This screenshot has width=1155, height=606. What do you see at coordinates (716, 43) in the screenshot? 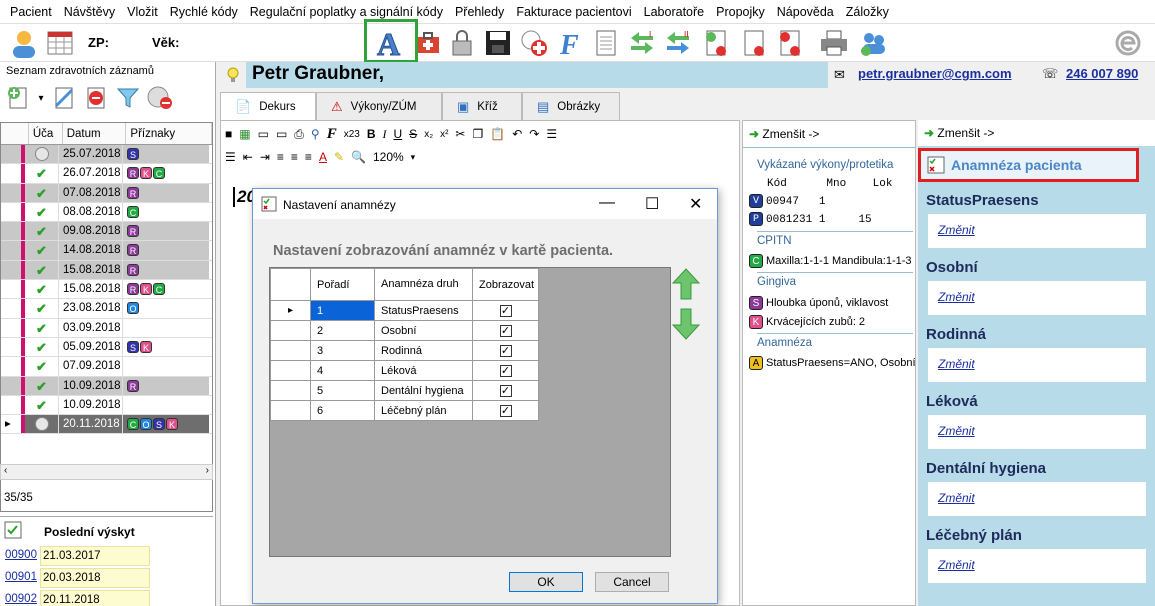
I see `doc-add-icon` at bounding box center [716, 43].